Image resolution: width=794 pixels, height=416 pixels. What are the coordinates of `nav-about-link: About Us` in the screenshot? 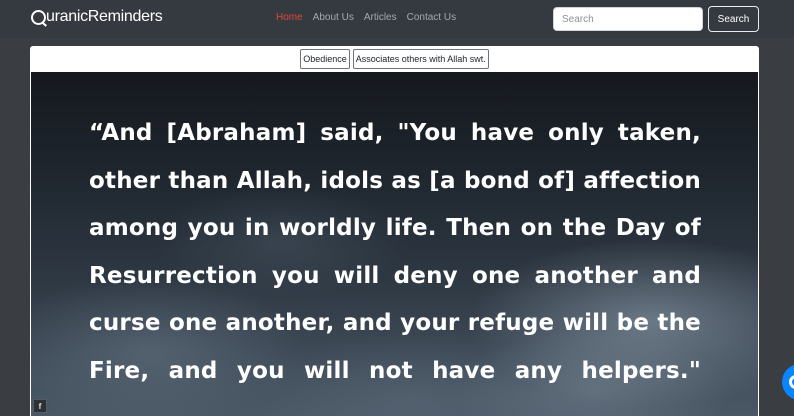 It's located at (333, 17).